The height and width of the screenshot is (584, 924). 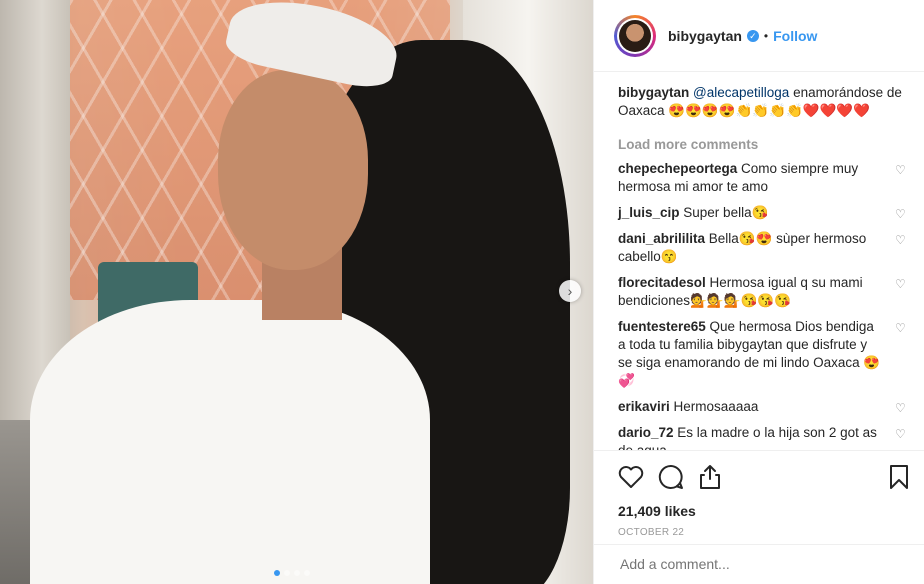 What do you see at coordinates (714, 406) in the screenshot?
I see `comment-text: Hermosaaaaa` at bounding box center [714, 406].